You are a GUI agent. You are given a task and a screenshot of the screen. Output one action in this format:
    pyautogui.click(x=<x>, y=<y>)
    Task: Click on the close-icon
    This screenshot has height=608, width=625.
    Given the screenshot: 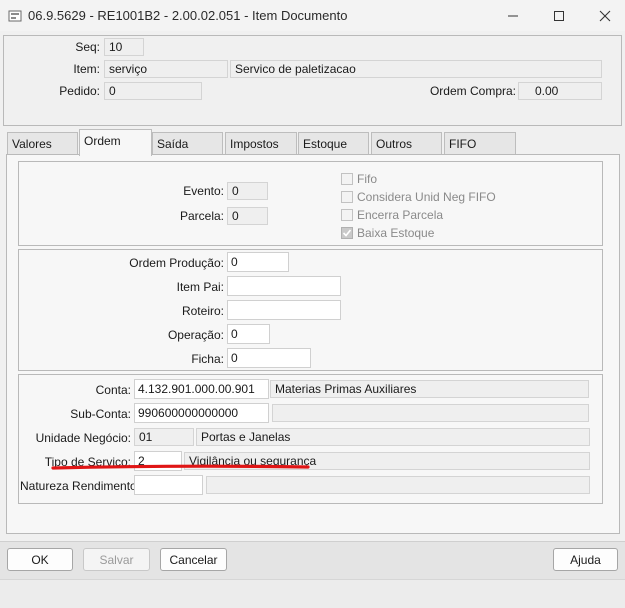 What is the action you would take?
    pyautogui.click(x=605, y=15)
    